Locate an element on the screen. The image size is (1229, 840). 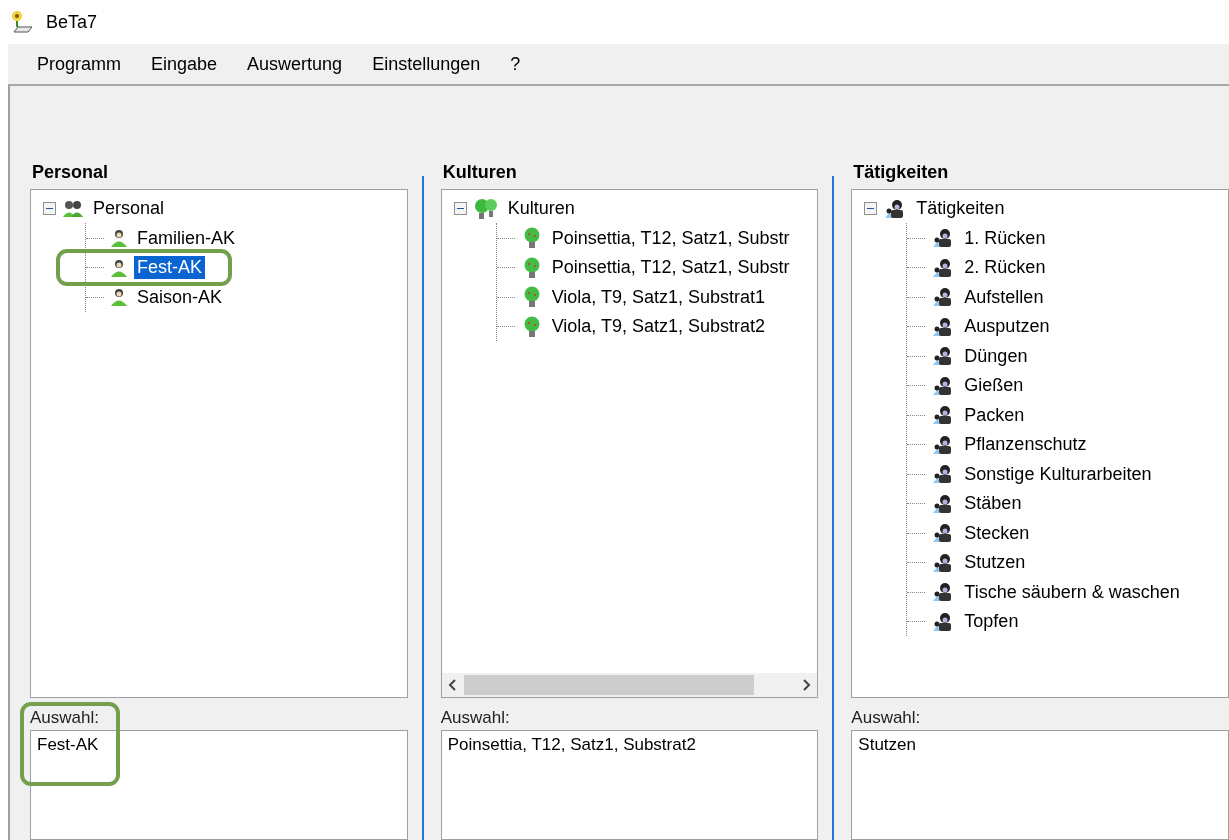
tree-item: Packen is located at coordinates (994, 415).